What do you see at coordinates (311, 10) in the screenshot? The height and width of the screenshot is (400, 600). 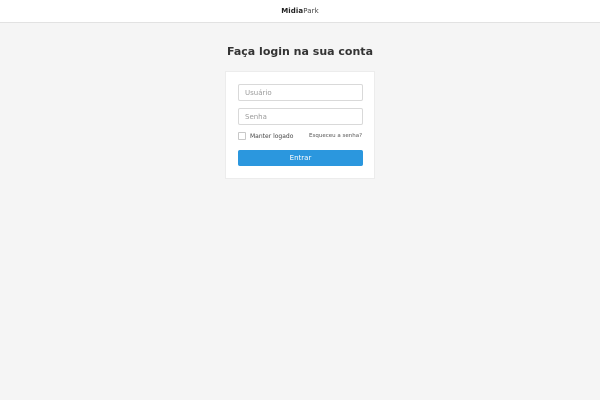 I see `logo-light-text: Park` at bounding box center [311, 10].